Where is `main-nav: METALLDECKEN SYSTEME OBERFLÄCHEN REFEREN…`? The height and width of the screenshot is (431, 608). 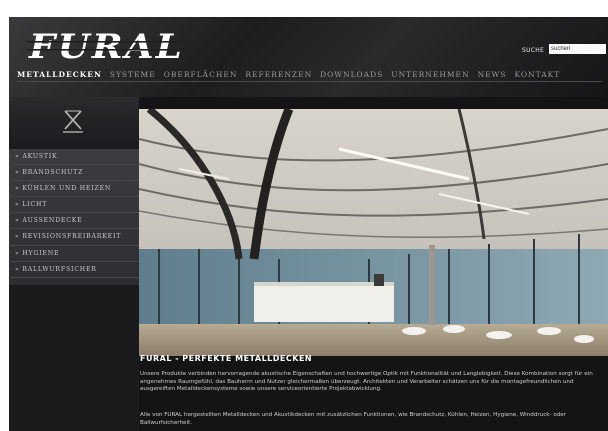 main-nav: METALLDECKEN SYSTEME OBERFLÄCHEN REFEREN… is located at coordinates (288, 74).